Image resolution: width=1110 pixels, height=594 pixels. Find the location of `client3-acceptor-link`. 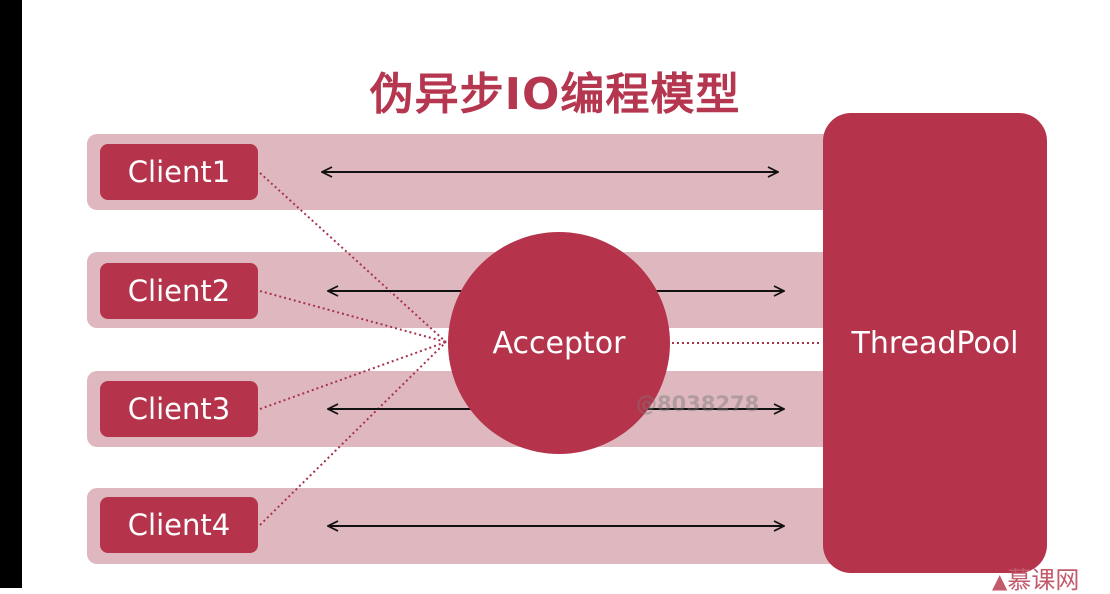

client3-acceptor-link is located at coordinates (353, 375).